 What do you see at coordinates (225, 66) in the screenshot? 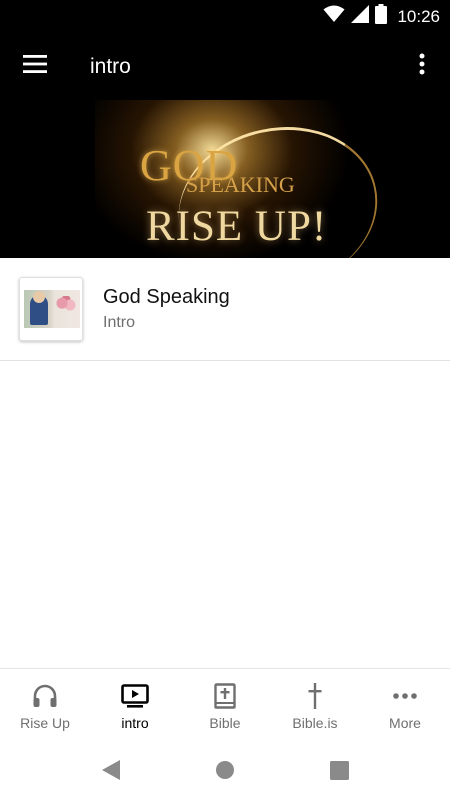
I see `app-bar: intro` at bounding box center [225, 66].